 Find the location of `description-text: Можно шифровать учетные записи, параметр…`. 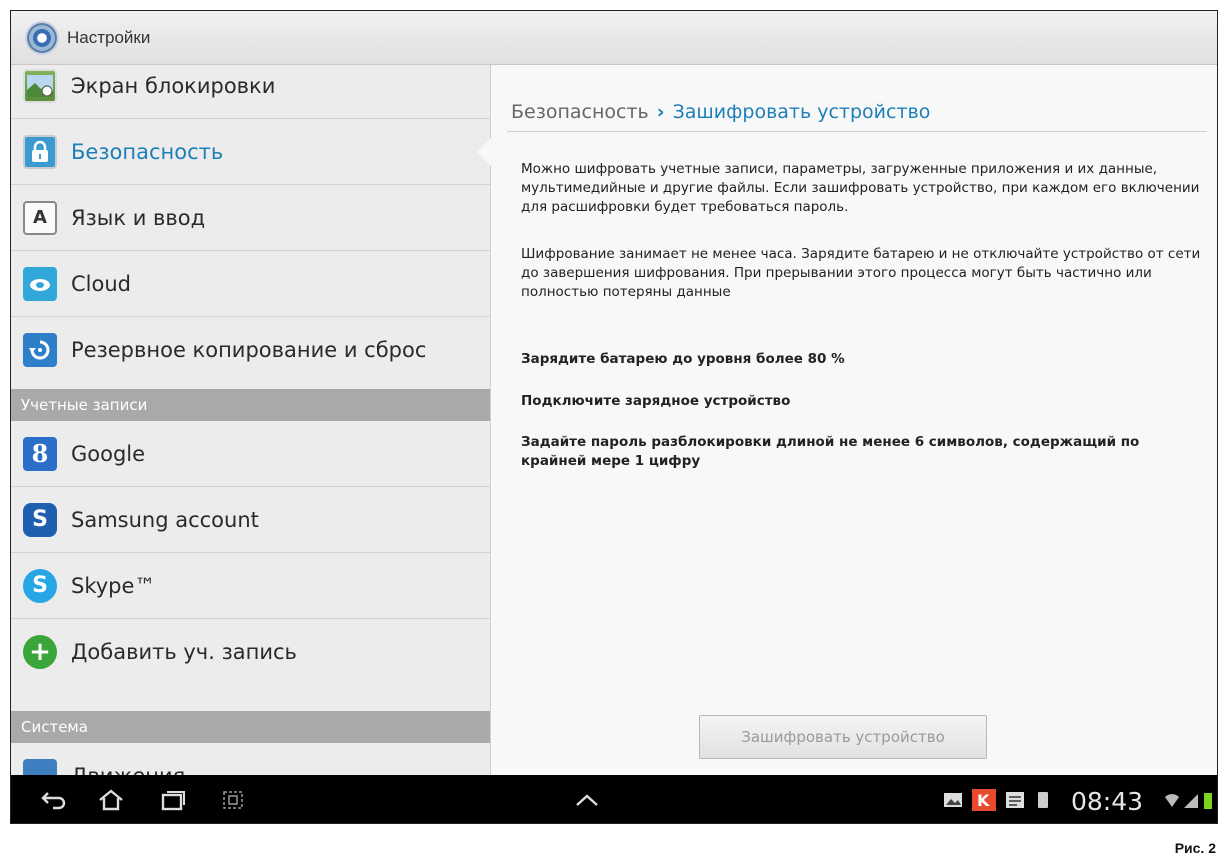

description-text: Можно шифровать учетные записи, параметр… is located at coordinates (860, 188).